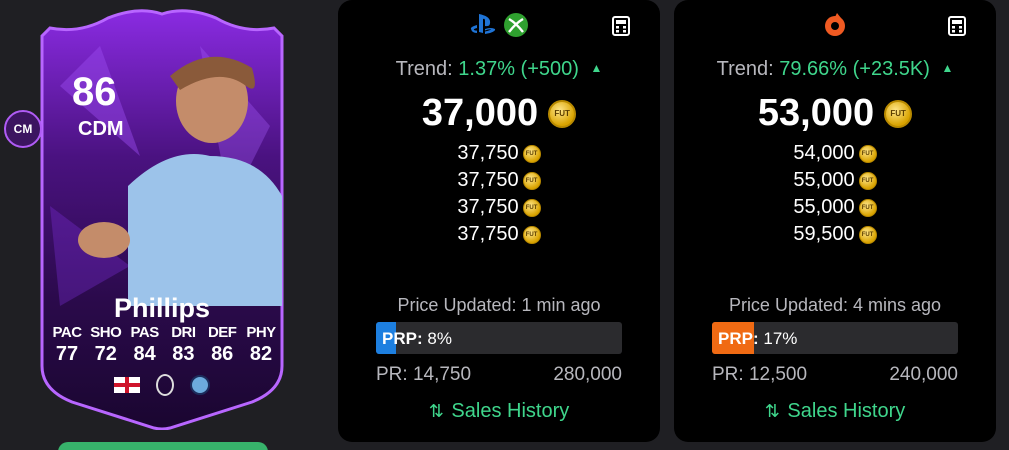 The height and width of the screenshot is (450, 1009). What do you see at coordinates (499, 338) in the screenshot?
I see `prp-bar: PRP: 8%` at bounding box center [499, 338].